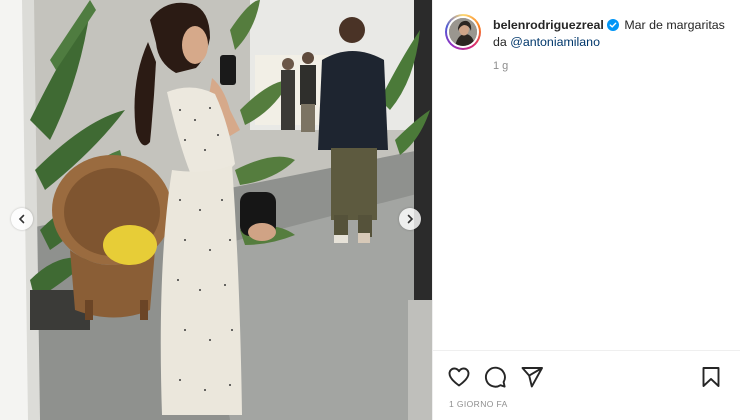 The width and height of the screenshot is (740, 420). I want to click on mention-link: @antoniamilano, so click(555, 42).